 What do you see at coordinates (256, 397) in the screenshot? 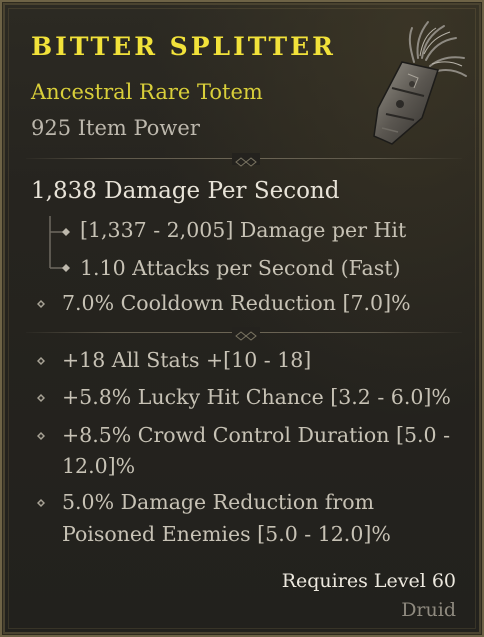
I see `affix-line: +5.8% Lucky Hit Chance [3.2 - 6.0]%` at bounding box center [256, 397].